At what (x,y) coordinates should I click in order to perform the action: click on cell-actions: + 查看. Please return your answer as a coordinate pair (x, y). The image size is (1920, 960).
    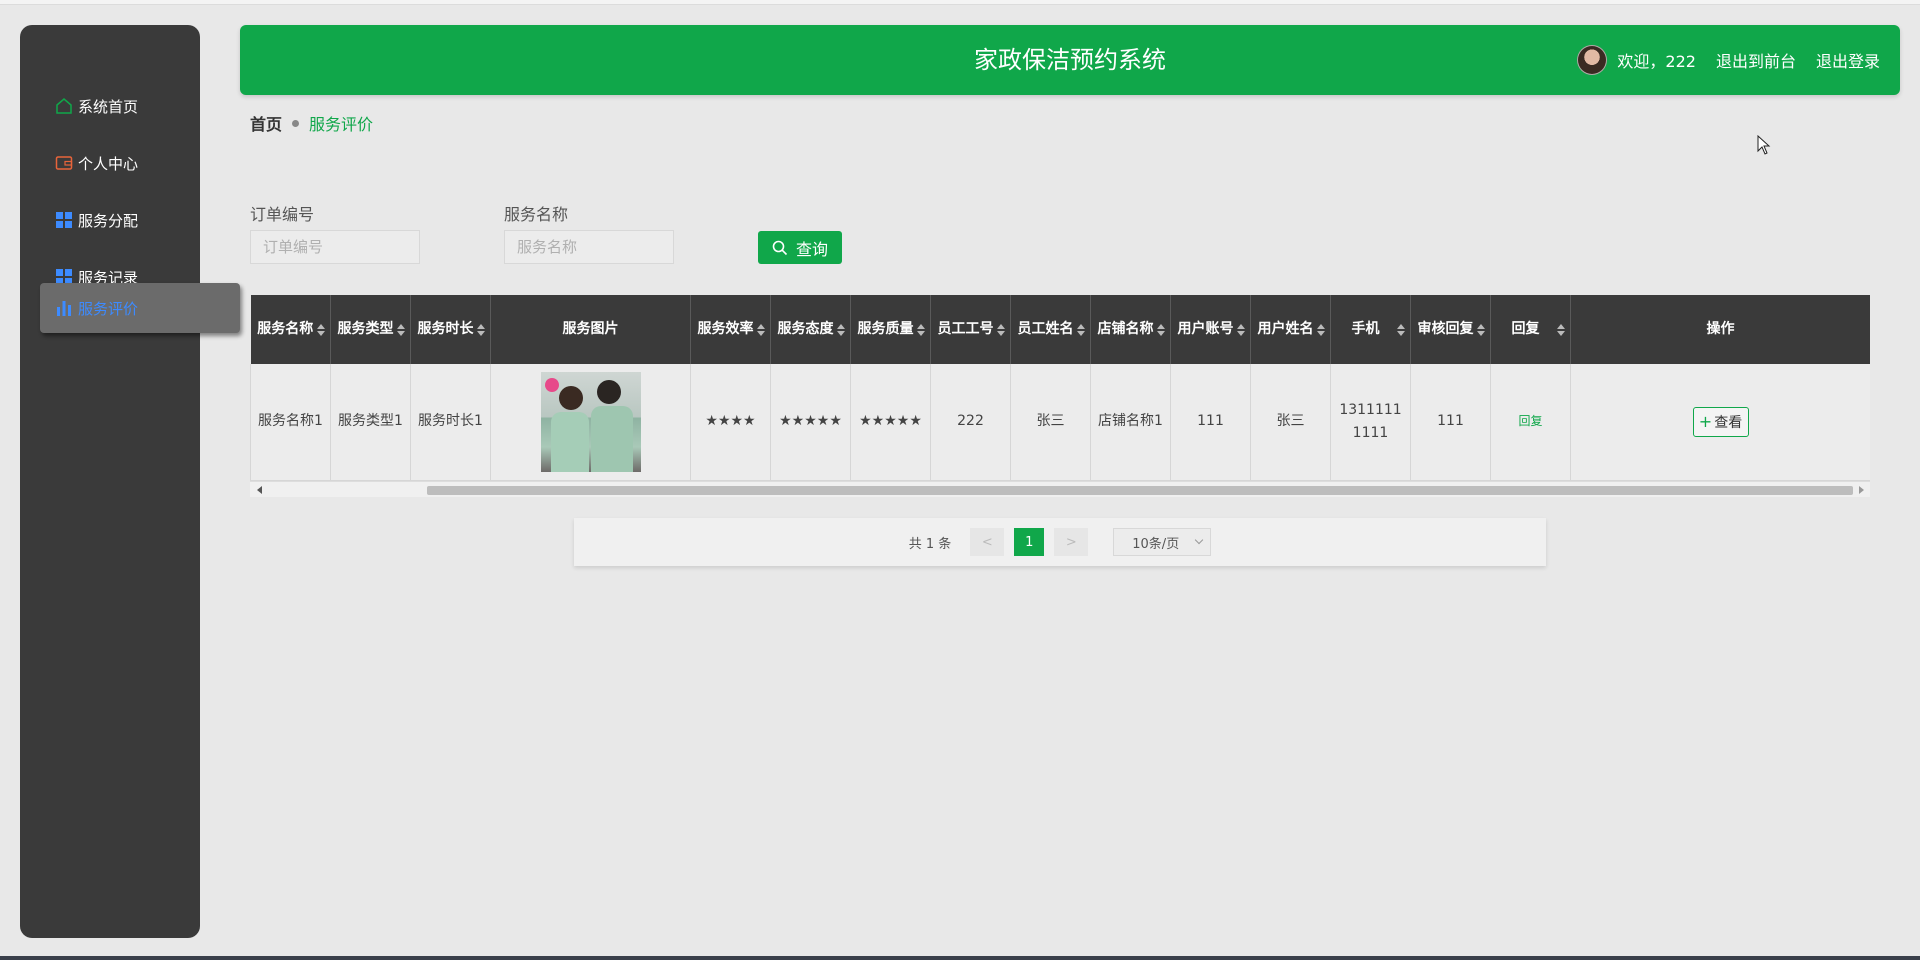
    Looking at the image, I should click on (1720, 422).